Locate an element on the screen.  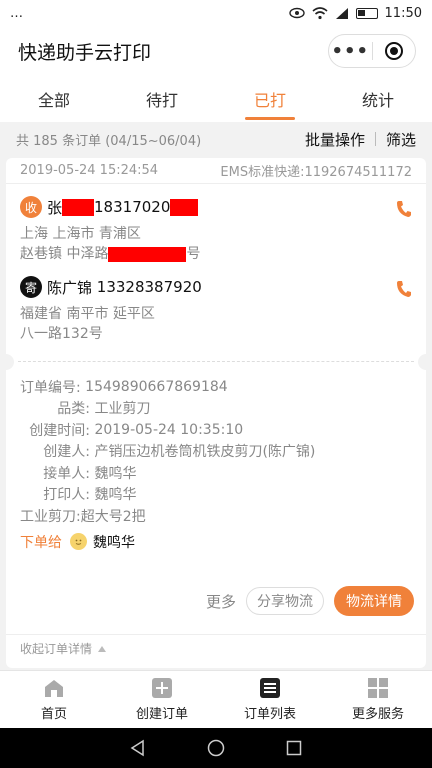
tracking-number: EMS标准快递:1192674511172 is located at coordinates (316, 172).